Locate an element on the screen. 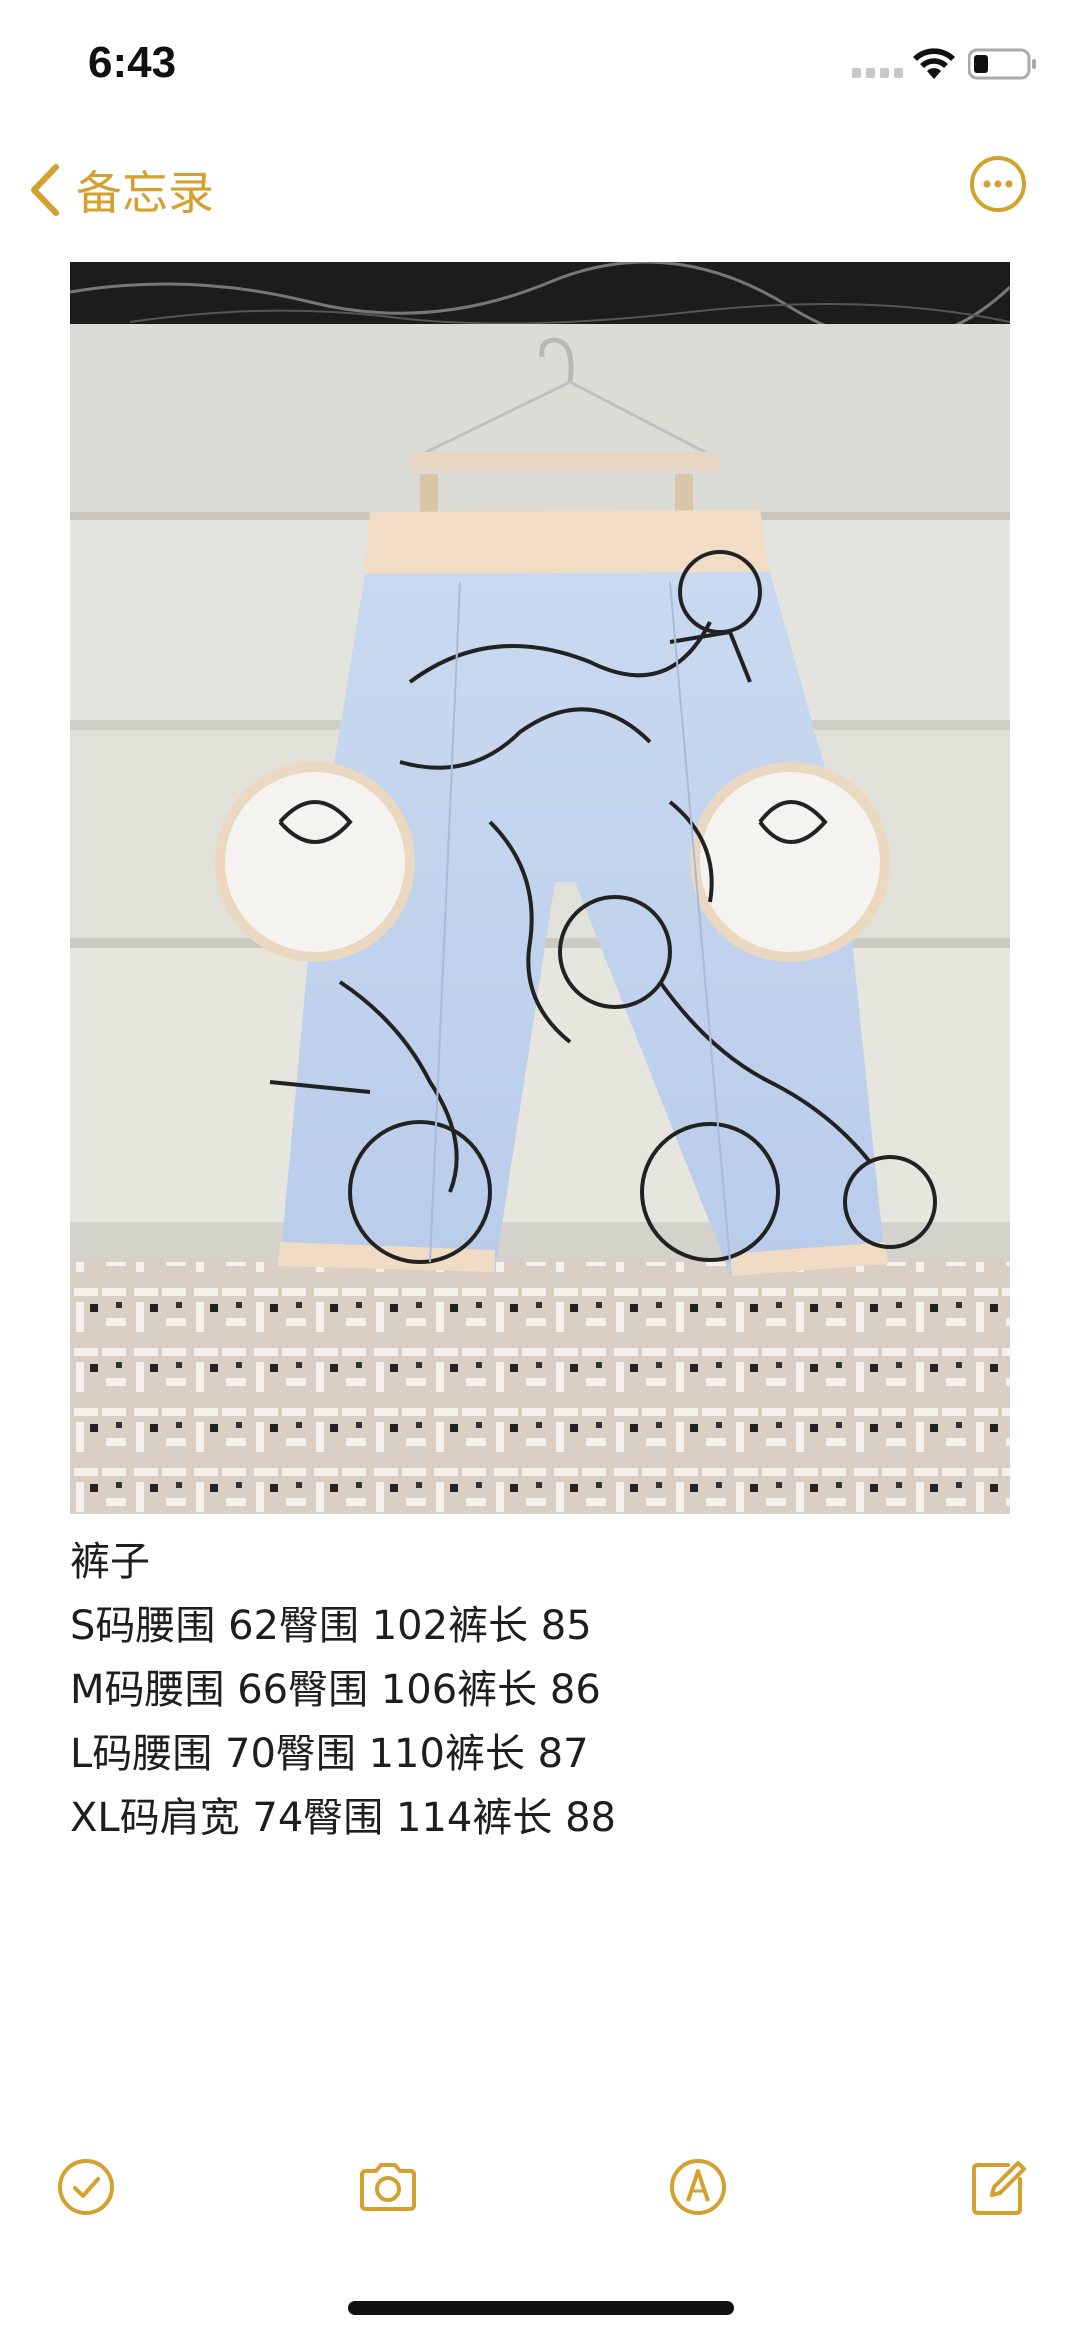 The image size is (1080, 2337). markup-pen-icon is located at coordinates (698, 2187).